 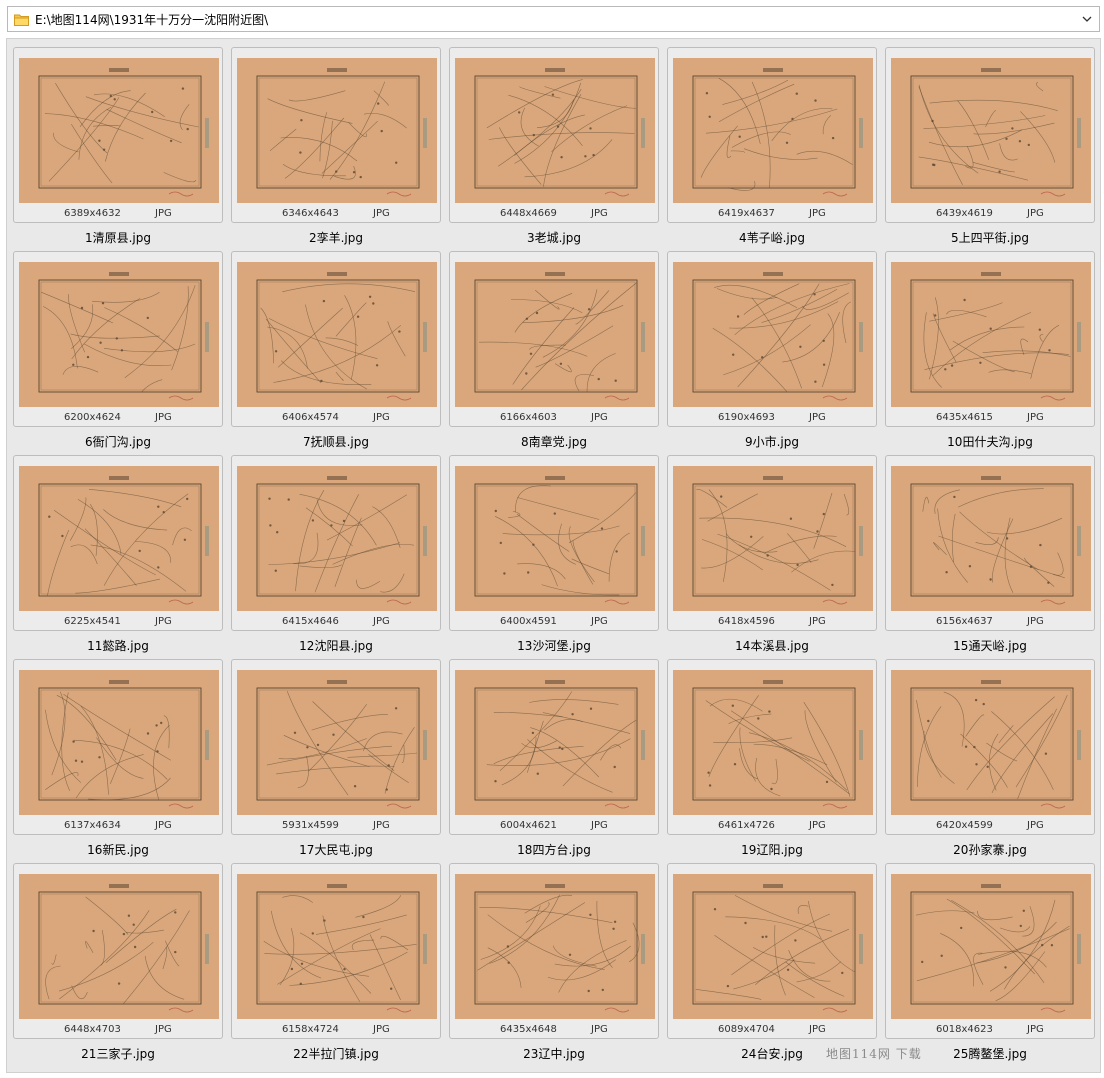 I want to click on thumbnail-frame: 6166x4603 JPG, so click(x=554, y=339).